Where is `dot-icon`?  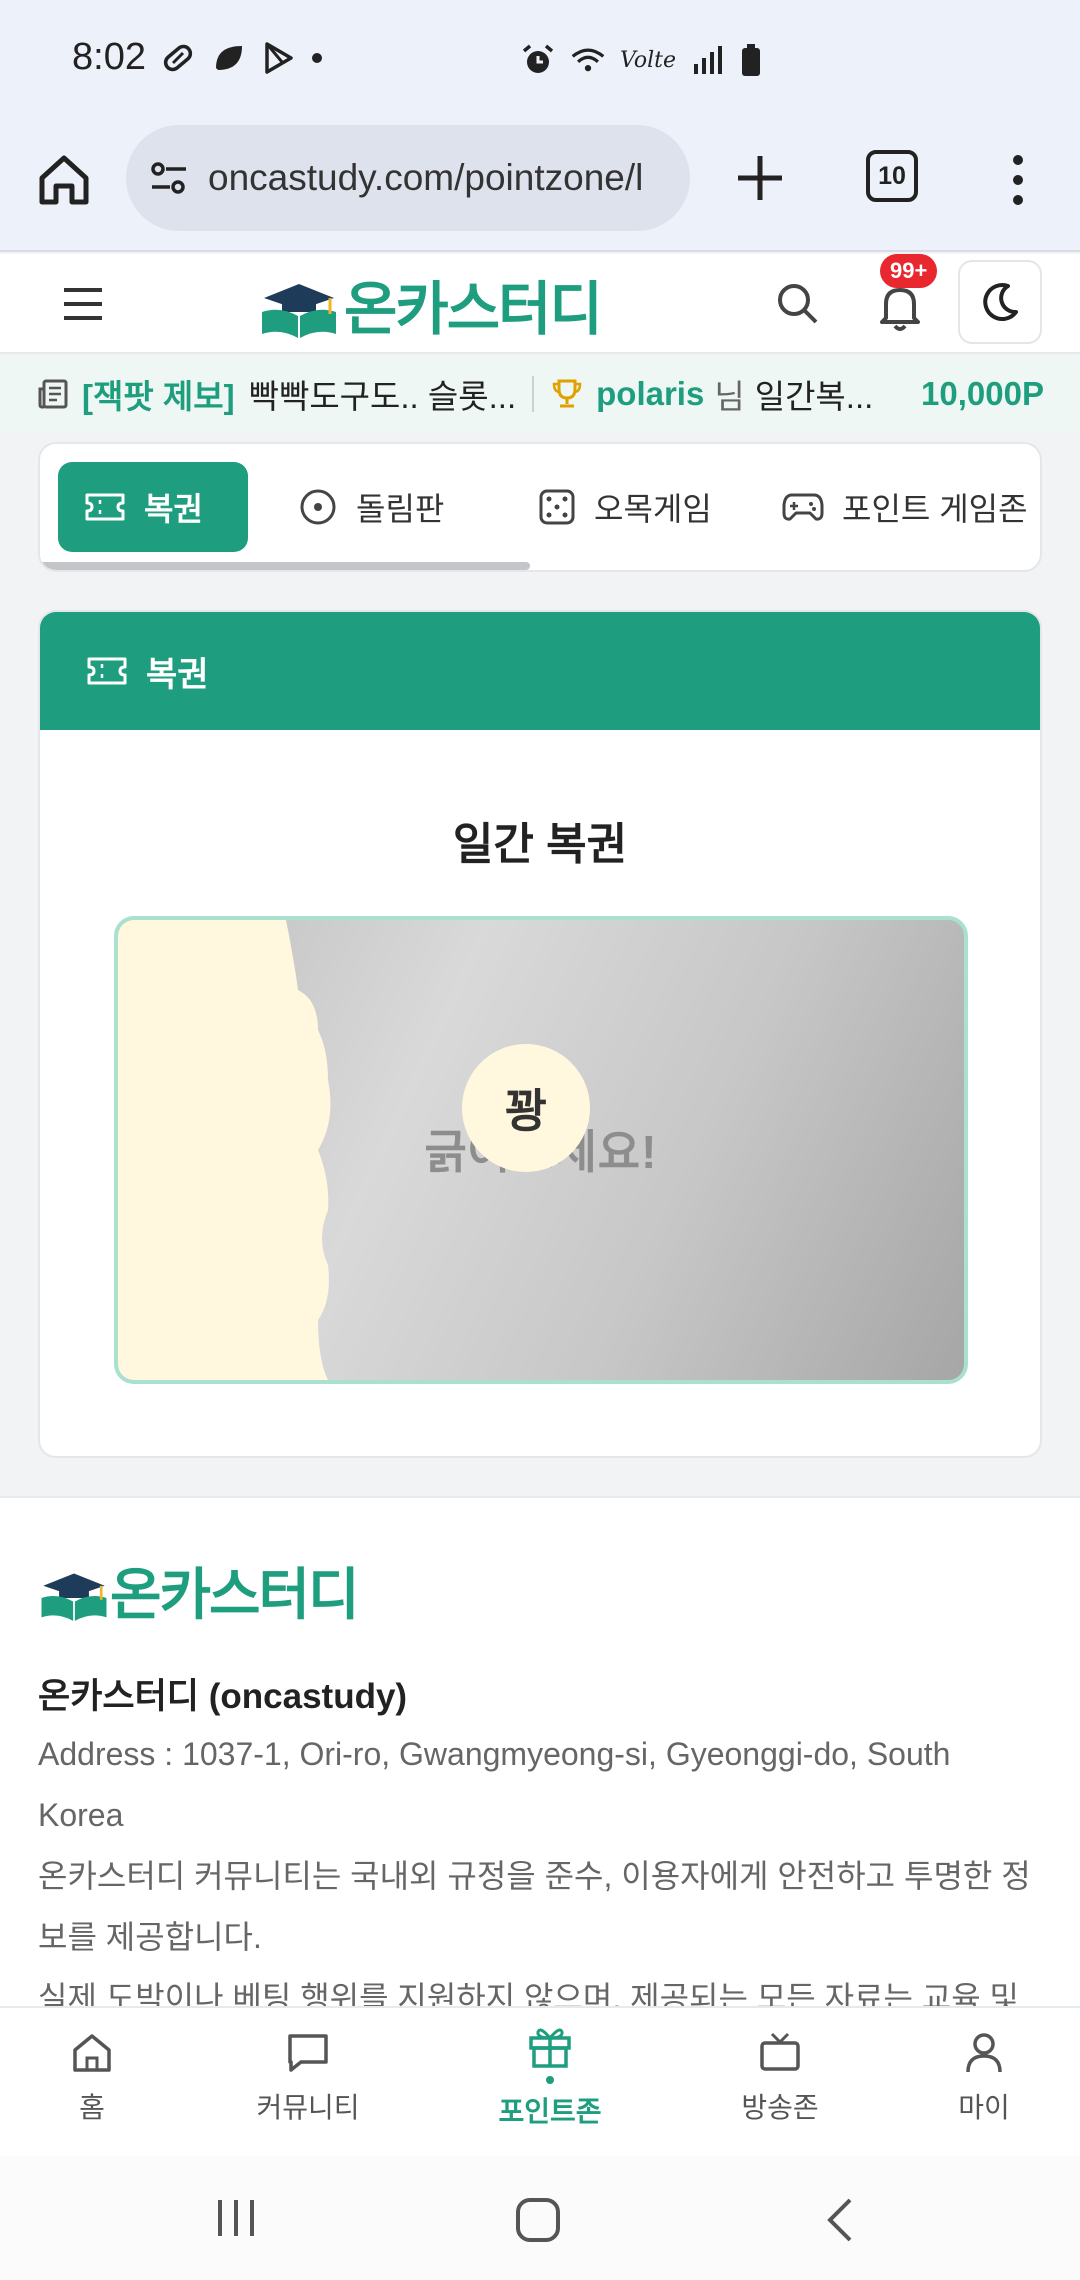 dot-icon is located at coordinates (317, 58).